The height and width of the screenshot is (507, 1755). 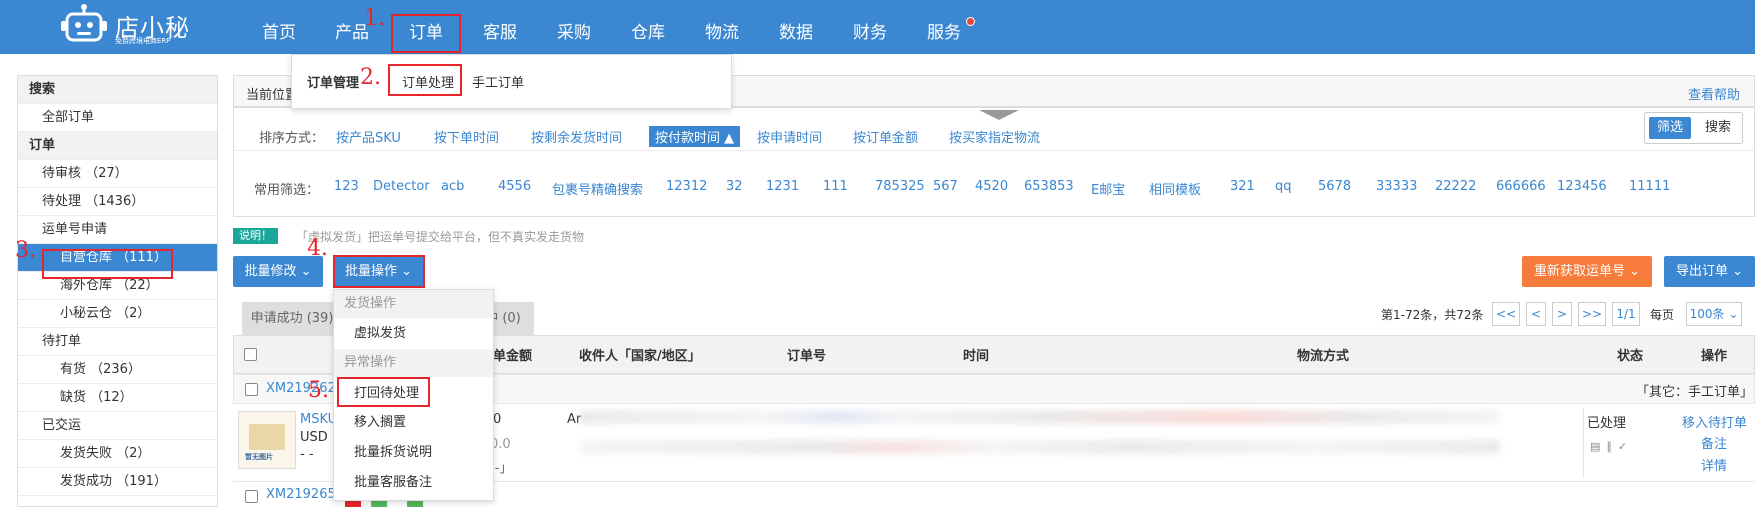 I want to click on pager-prev: <, so click(x=1536, y=314).